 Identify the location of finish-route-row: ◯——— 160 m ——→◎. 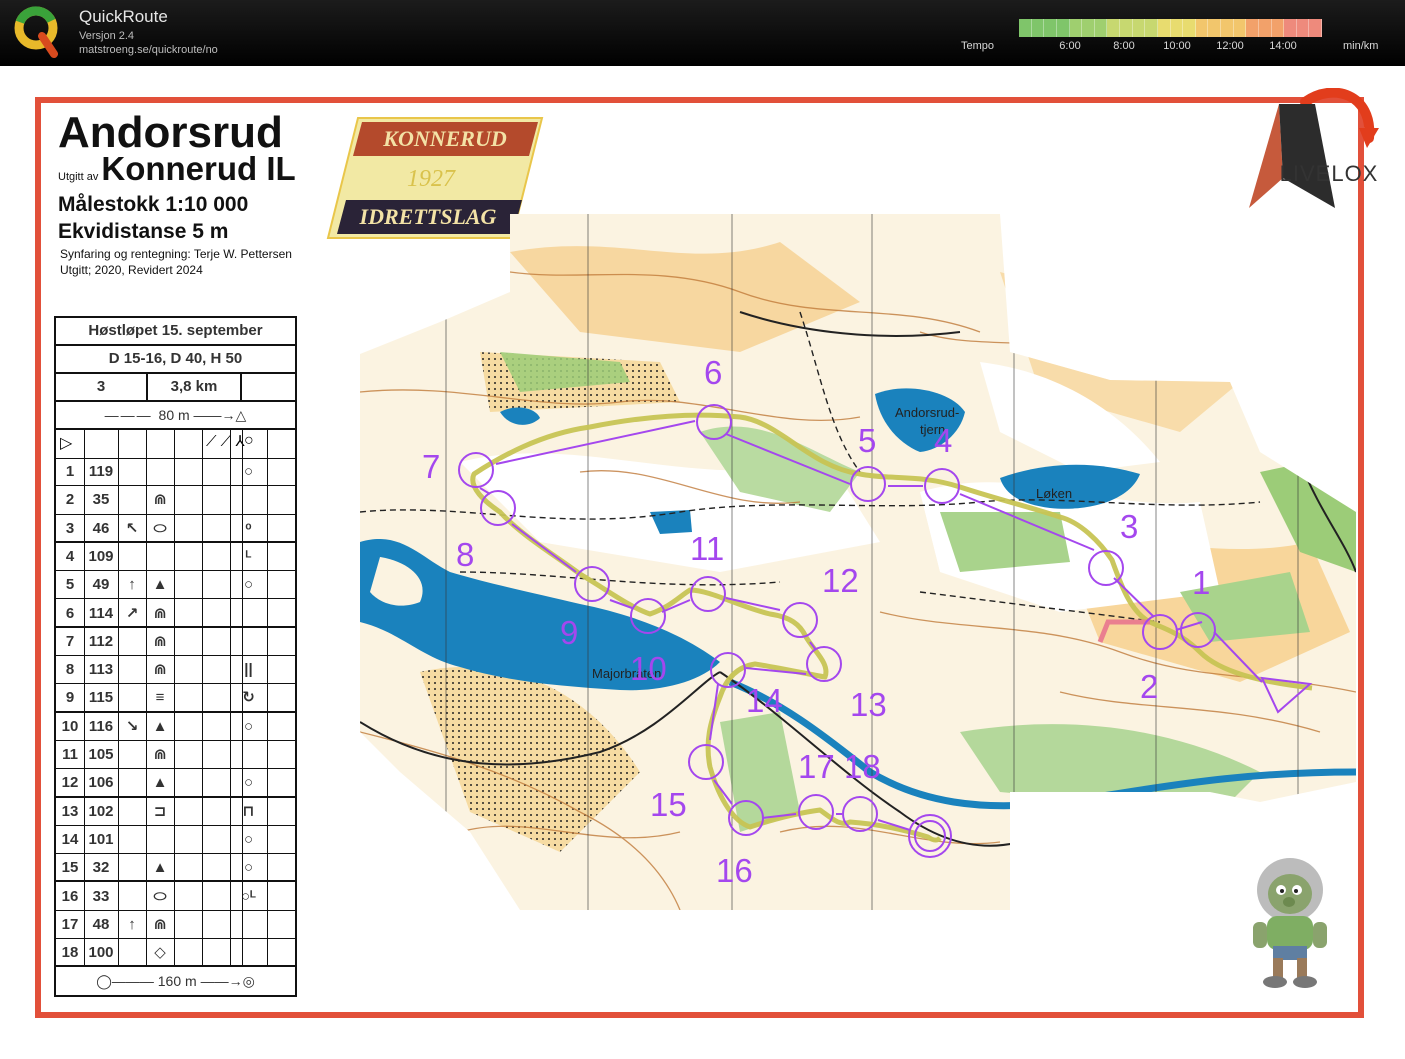
(175, 981).